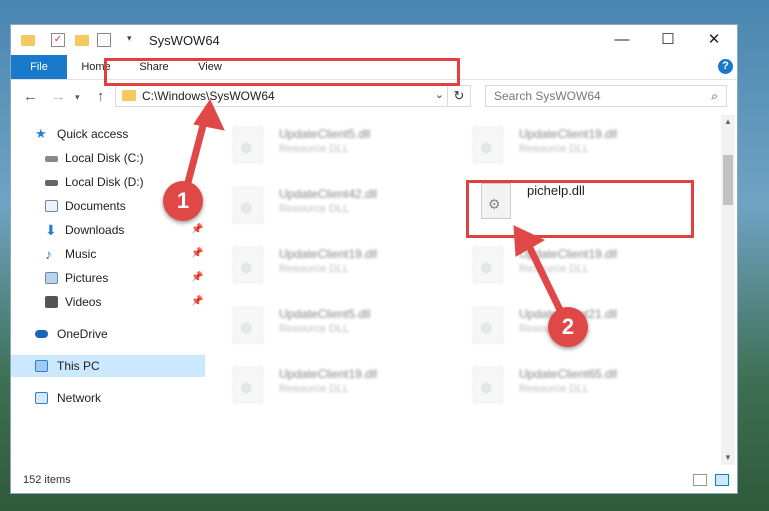 The image size is (769, 511). Describe the element at coordinates (39, 67) in the screenshot. I see `tab-file: File` at that location.